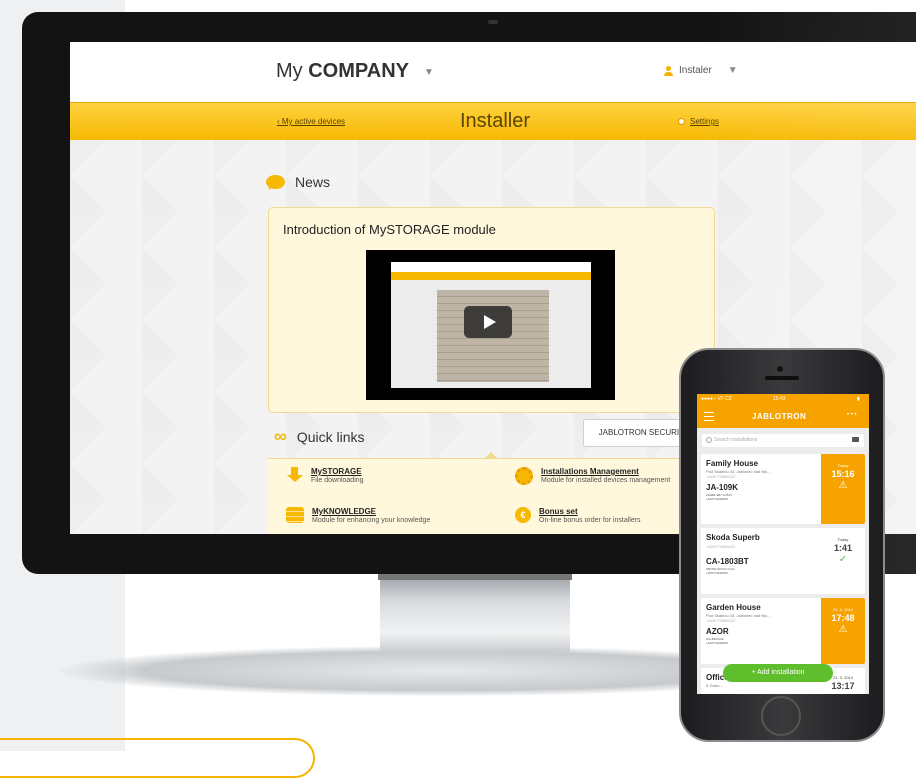 The width and height of the screenshot is (916, 778). Describe the element at coordinates (524, 476) in the screenshot. I see `gear-icon` at that location.